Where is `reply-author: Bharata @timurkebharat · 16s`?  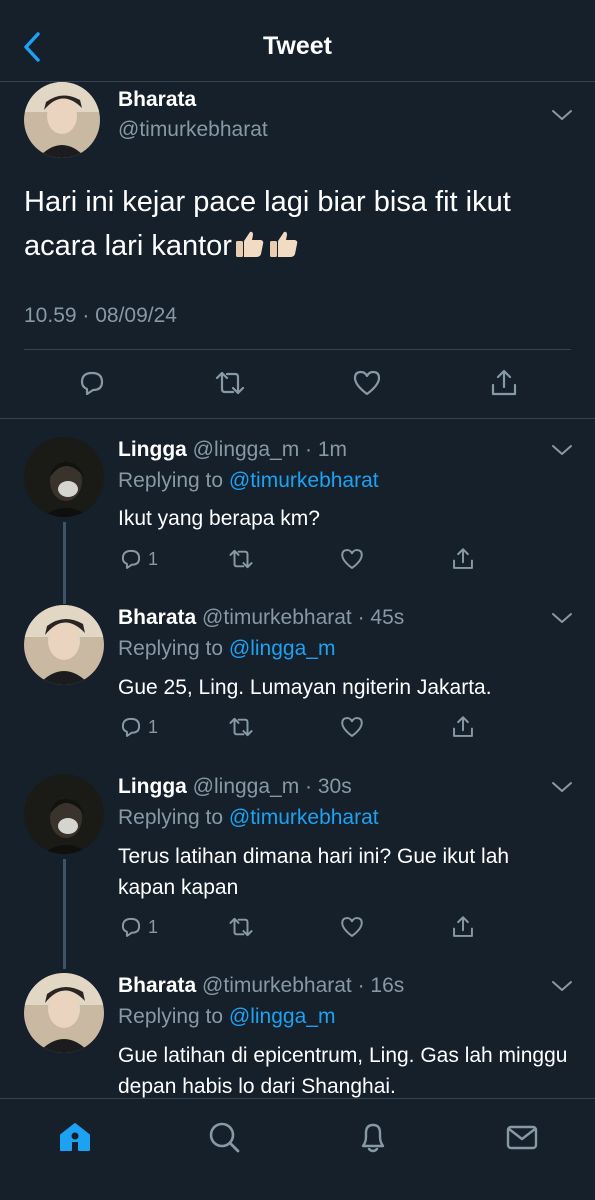 reply-author: Bharata @timurkebharat · 16s is located at coordinates (261, 986).